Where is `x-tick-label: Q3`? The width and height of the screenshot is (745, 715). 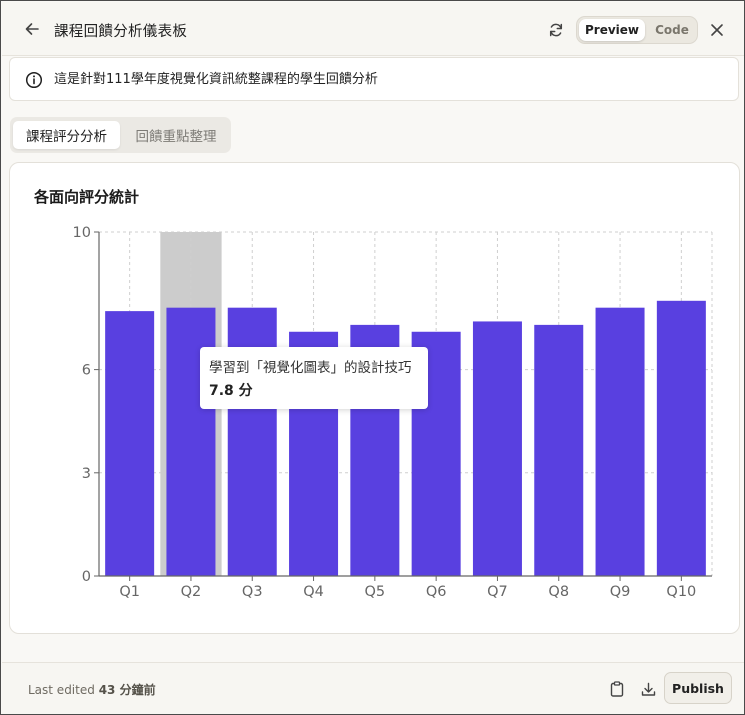
x-tick-label: Q3 is located at coordinates (252, 592).